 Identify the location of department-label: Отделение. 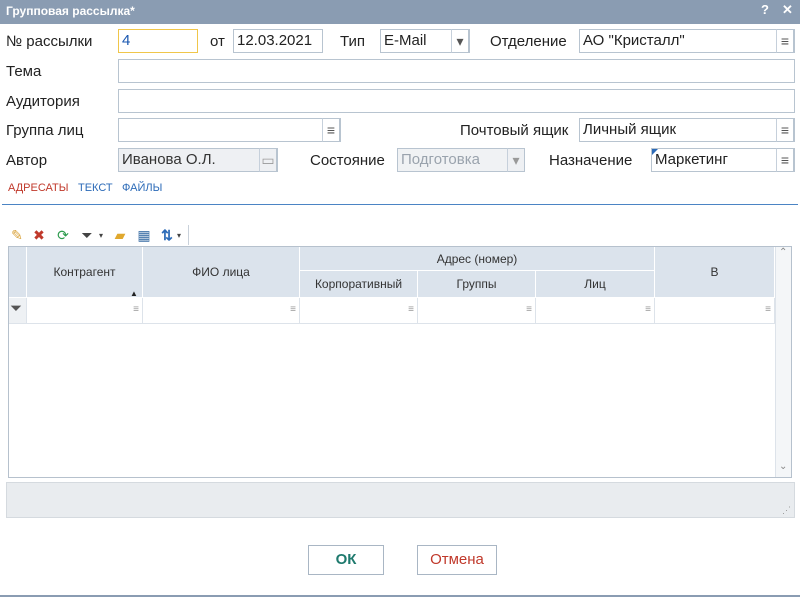
(528, 41).